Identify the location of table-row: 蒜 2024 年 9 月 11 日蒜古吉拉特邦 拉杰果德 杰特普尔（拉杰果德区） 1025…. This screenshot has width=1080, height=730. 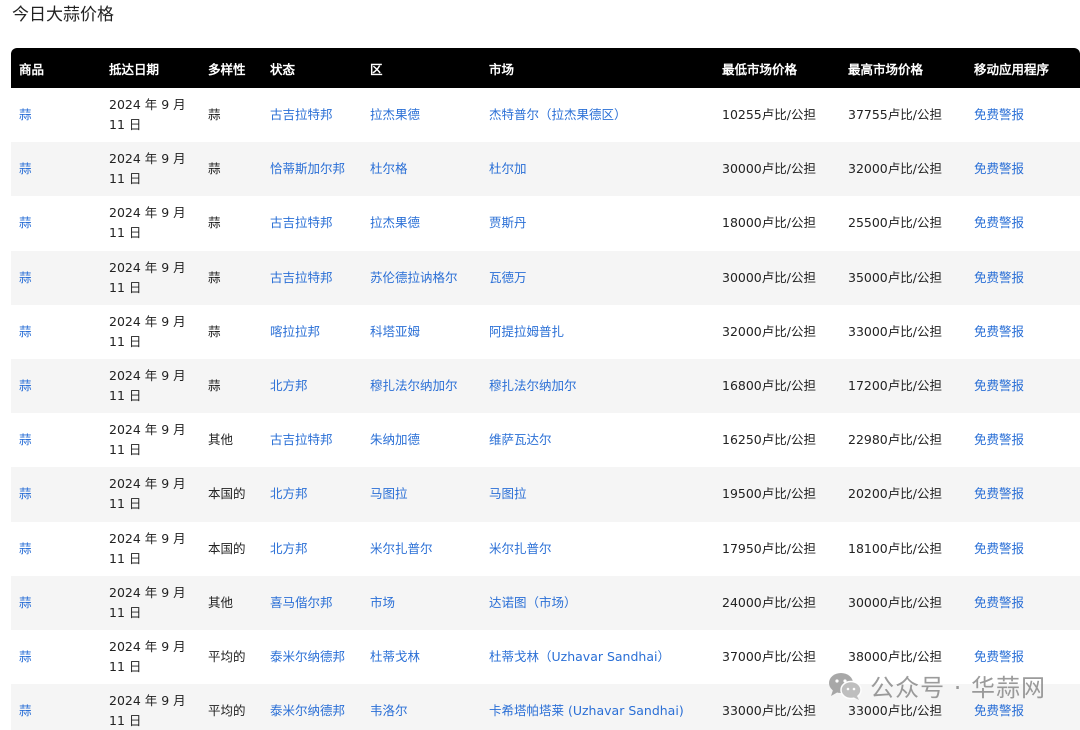
(545, 115).